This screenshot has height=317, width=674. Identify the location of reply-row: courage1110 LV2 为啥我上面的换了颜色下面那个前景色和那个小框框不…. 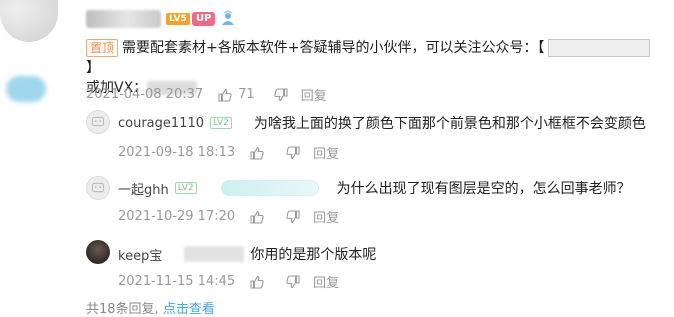
(382, 123).